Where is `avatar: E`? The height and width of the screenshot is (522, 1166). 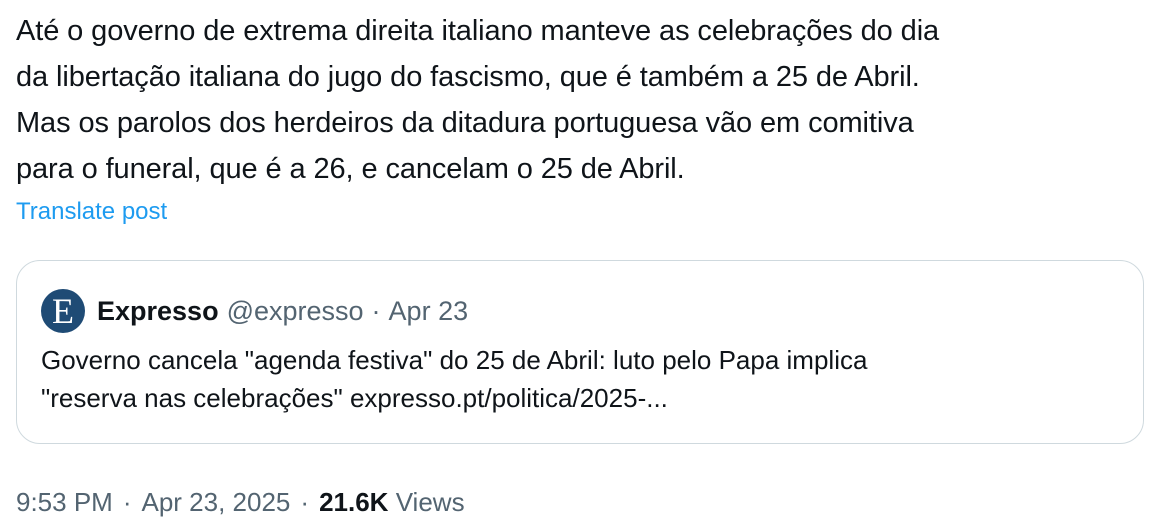 avatar: E is located at coordinates (63, 311).